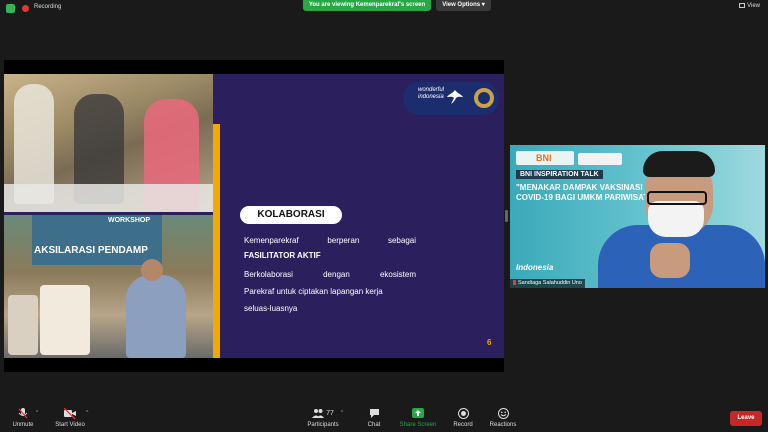  What do you see at coordinates (25, 8) in the screenshot?
I see `recording-icon` at bounding box center [25, 8].